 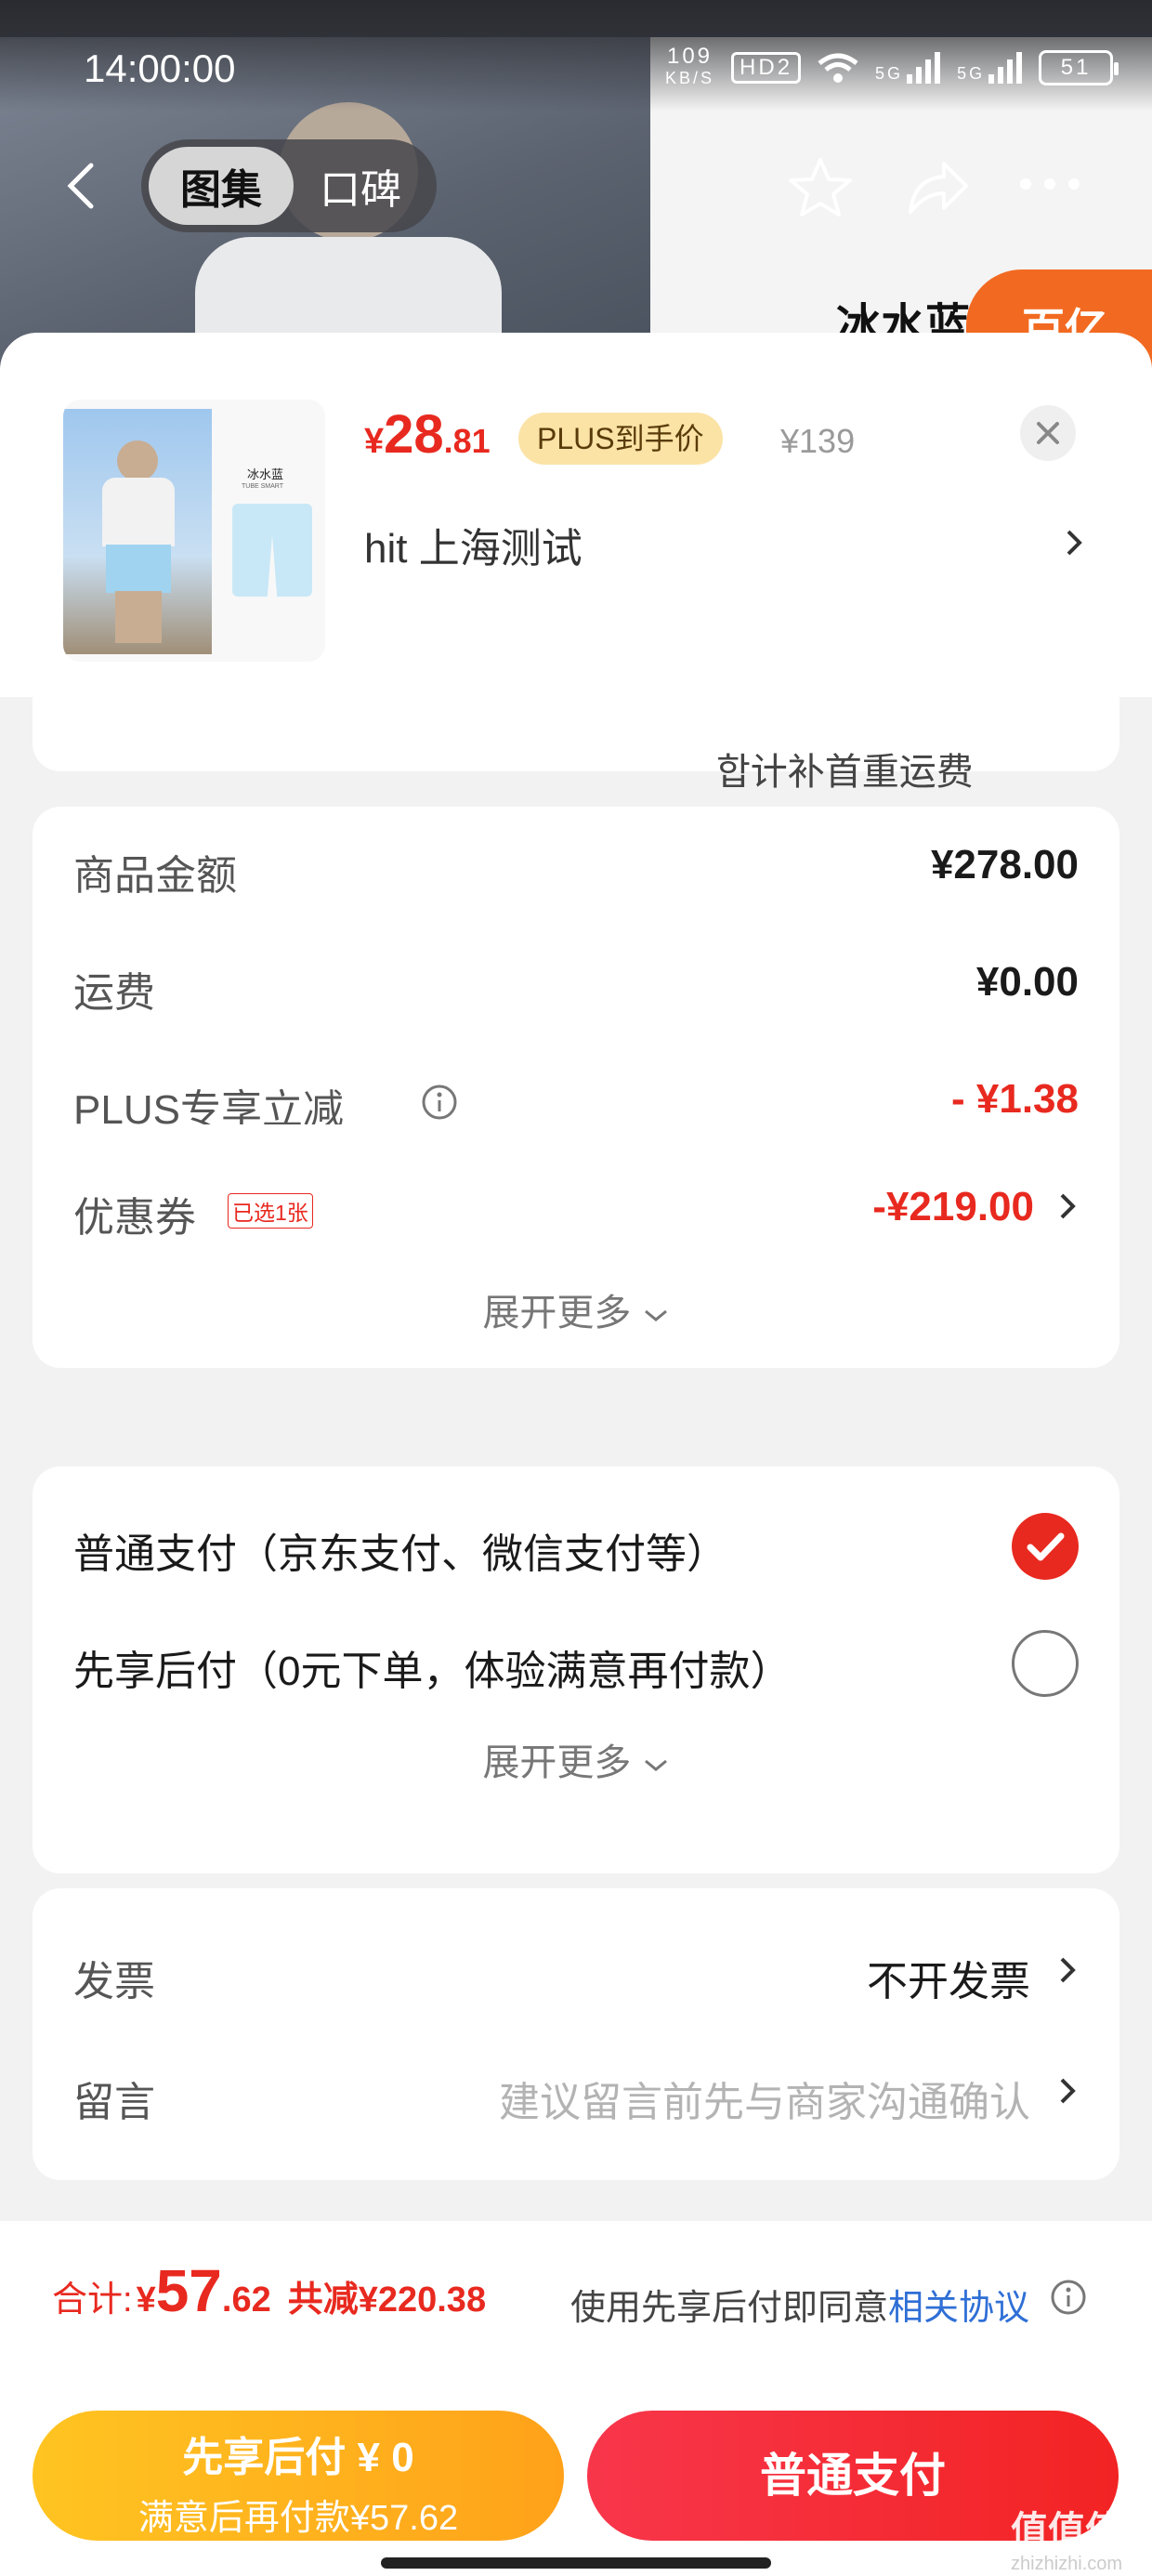 I want to click on product-price: ¥ 28 .81, so click(x=427, y=434).